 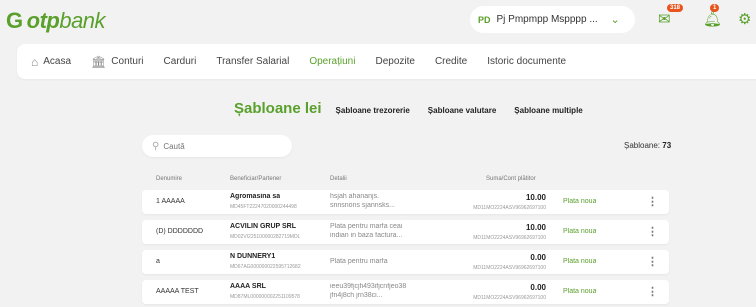 I want to click on messages-badge: 318, so click(x=675, y=8).